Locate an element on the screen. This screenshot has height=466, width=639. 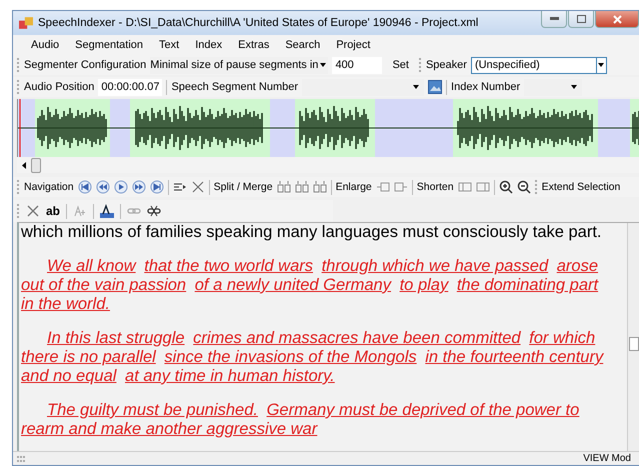
play-icon is located at coordinates (121, 187).